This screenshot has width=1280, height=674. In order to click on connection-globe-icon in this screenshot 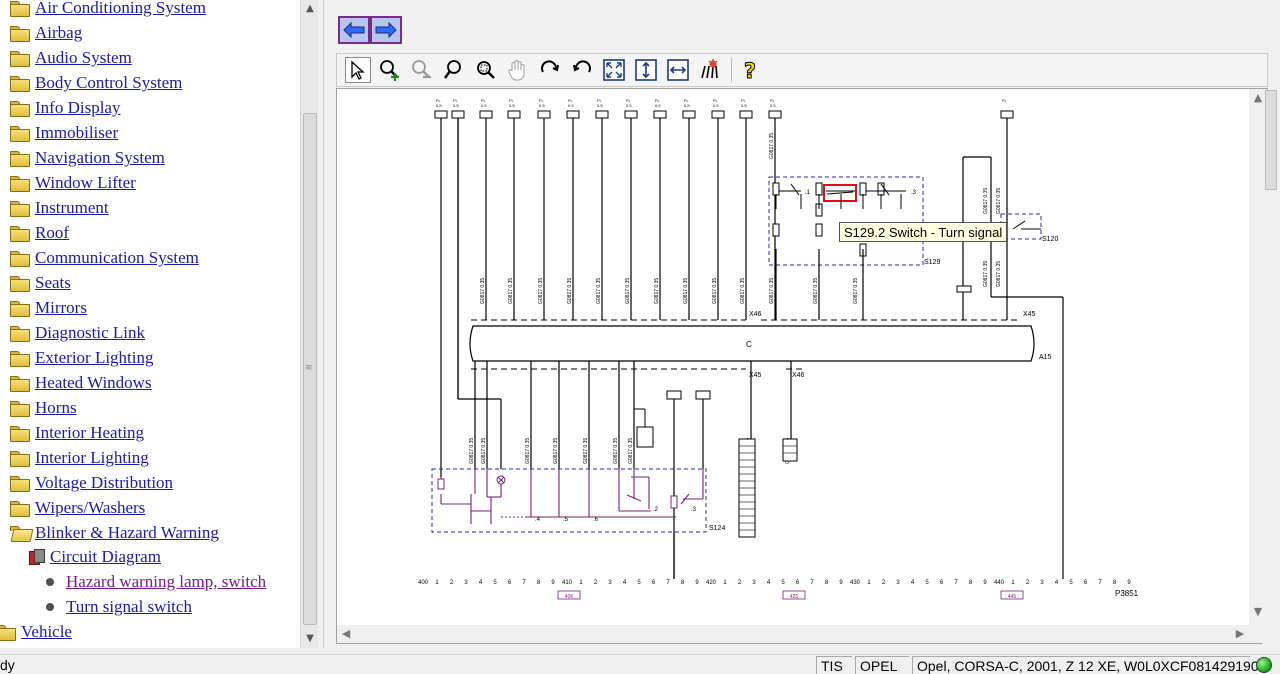, I will do `click(1264, 665)`.